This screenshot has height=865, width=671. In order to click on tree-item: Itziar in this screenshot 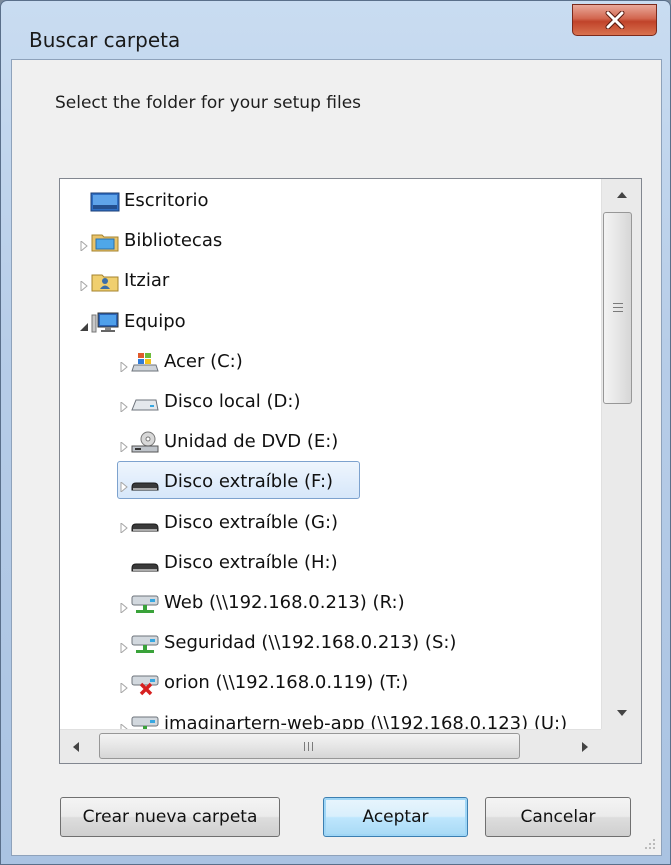, I will do `click(330, 281)`.